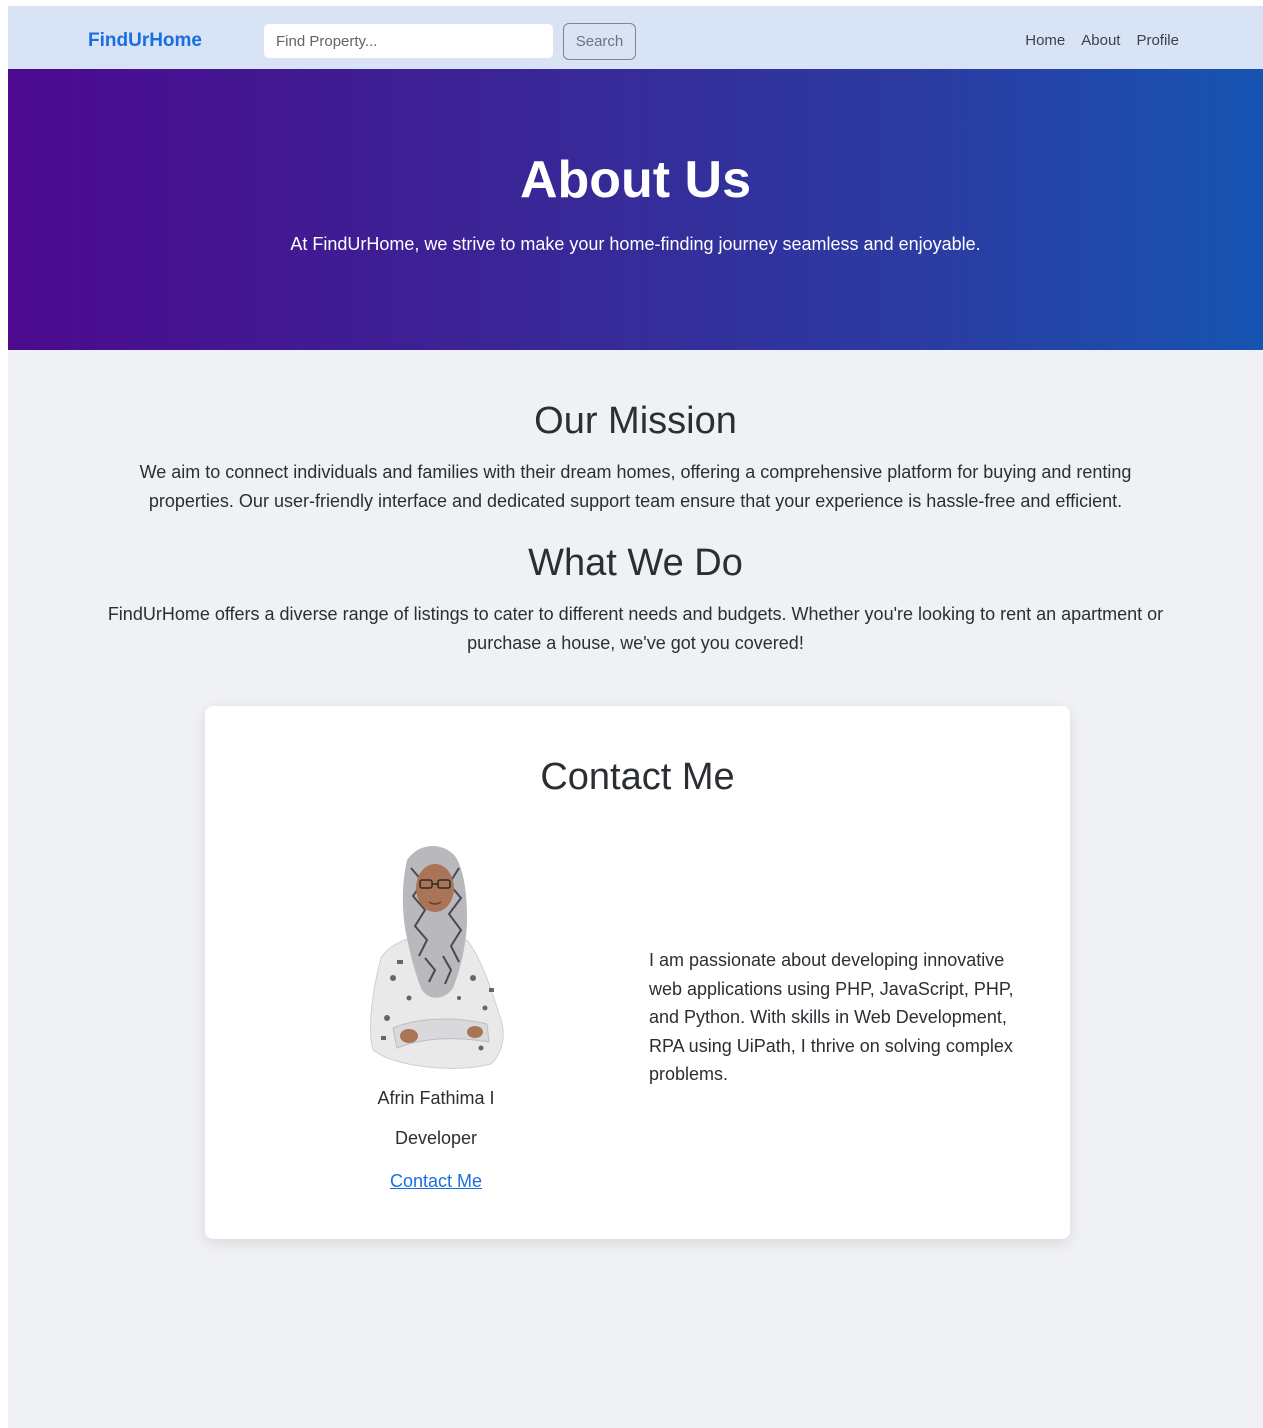 The width and height of the screenshot is (1263, 1428). Describe the element at coordinates (635, 180) in the screenshot. I see `hero-title: About Us` at that location.